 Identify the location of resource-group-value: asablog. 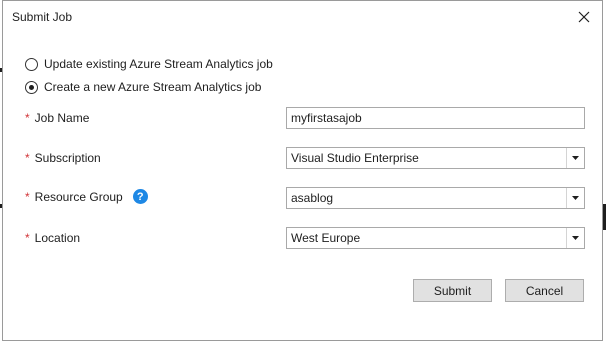
(312, 198).